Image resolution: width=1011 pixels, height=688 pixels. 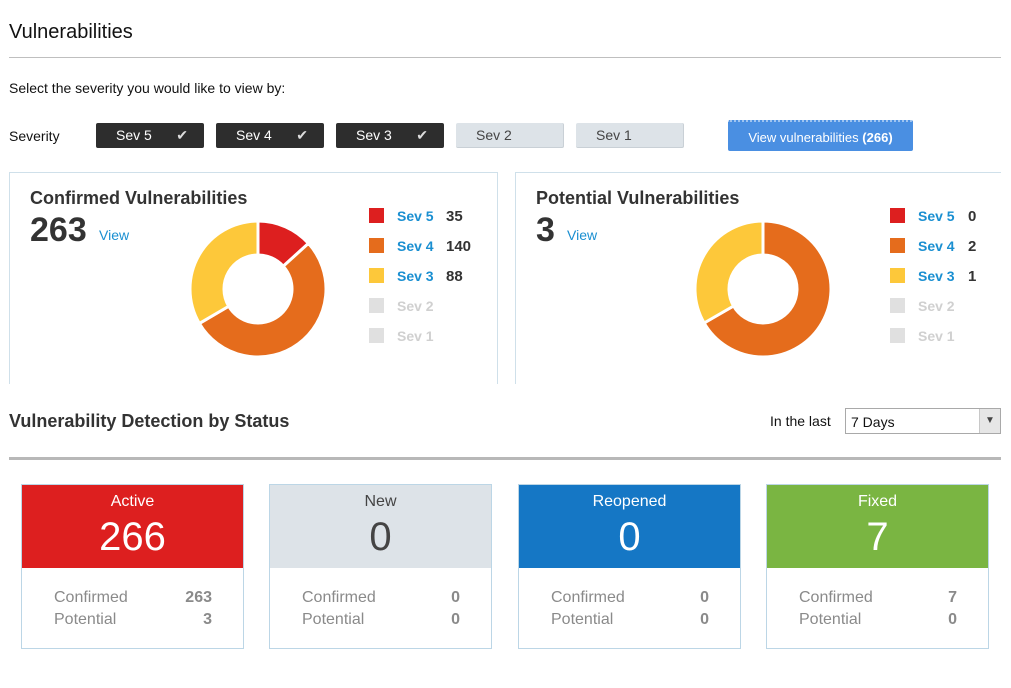 I want to click on potential-legend-row: Sev 3 1, so click(x=950, y=276).